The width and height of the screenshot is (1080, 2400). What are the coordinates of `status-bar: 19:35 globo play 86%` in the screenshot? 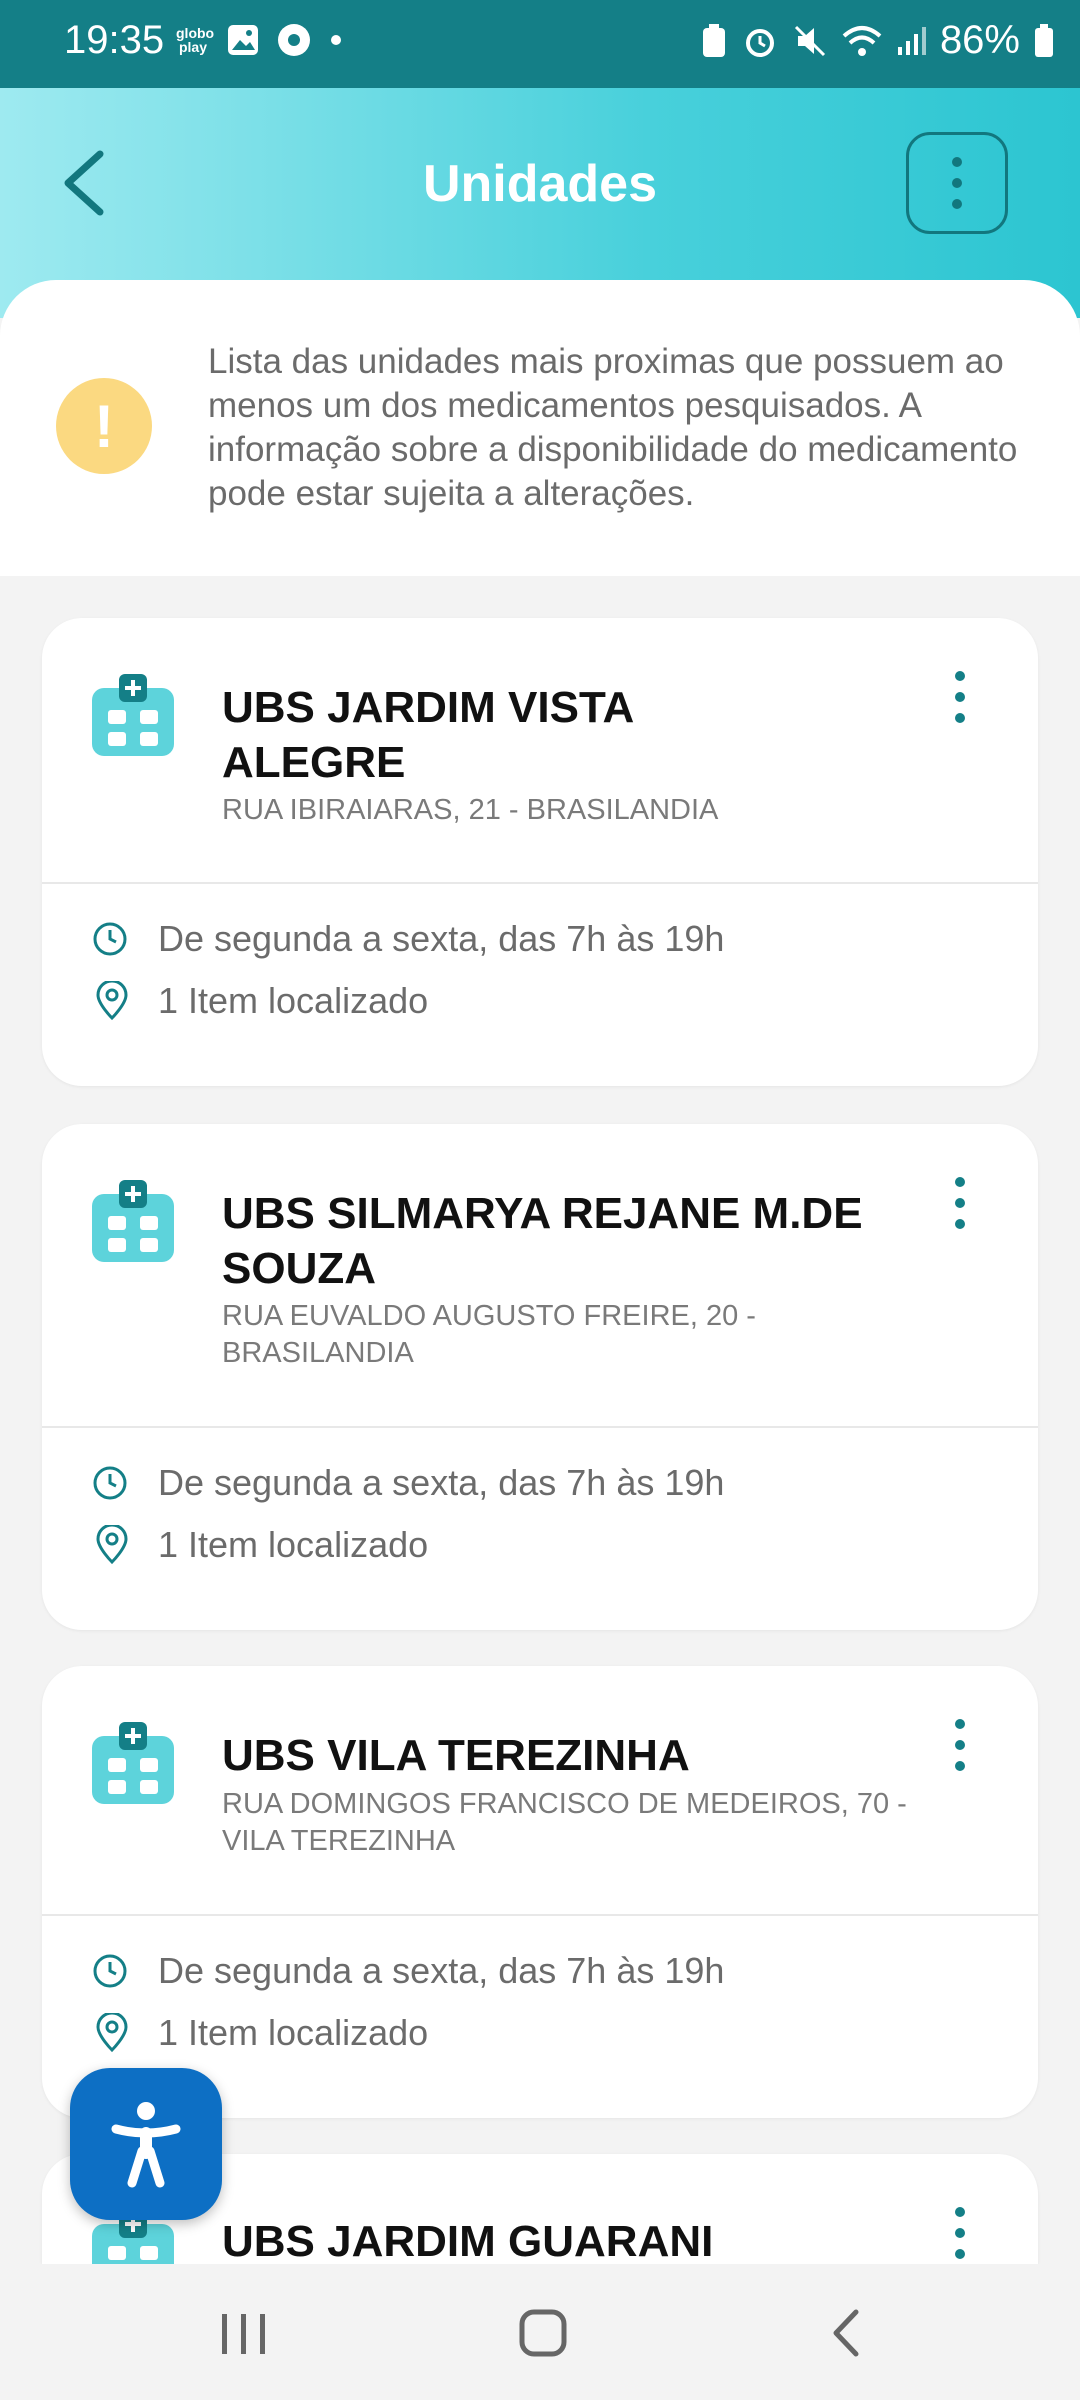 It's located at (540, 44).